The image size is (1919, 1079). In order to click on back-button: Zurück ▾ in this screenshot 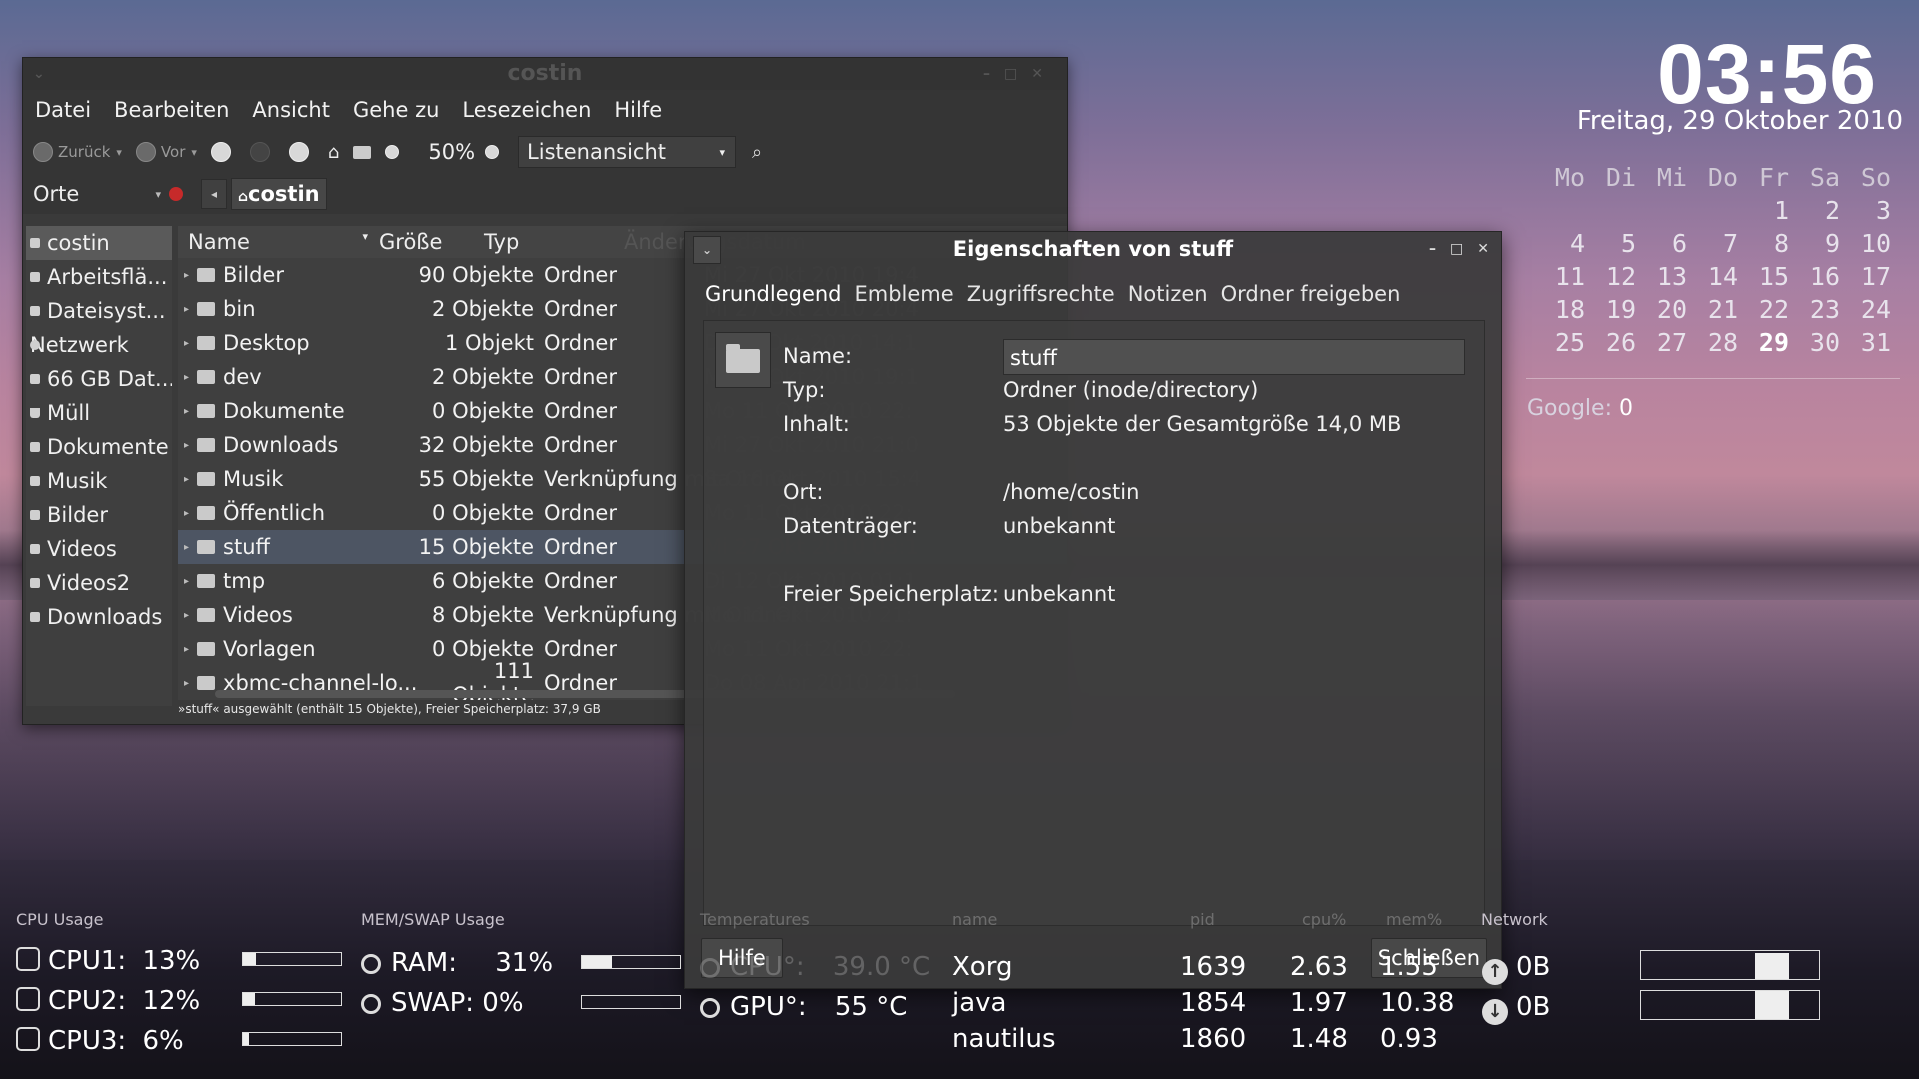, I will do `click(77, 152)`.